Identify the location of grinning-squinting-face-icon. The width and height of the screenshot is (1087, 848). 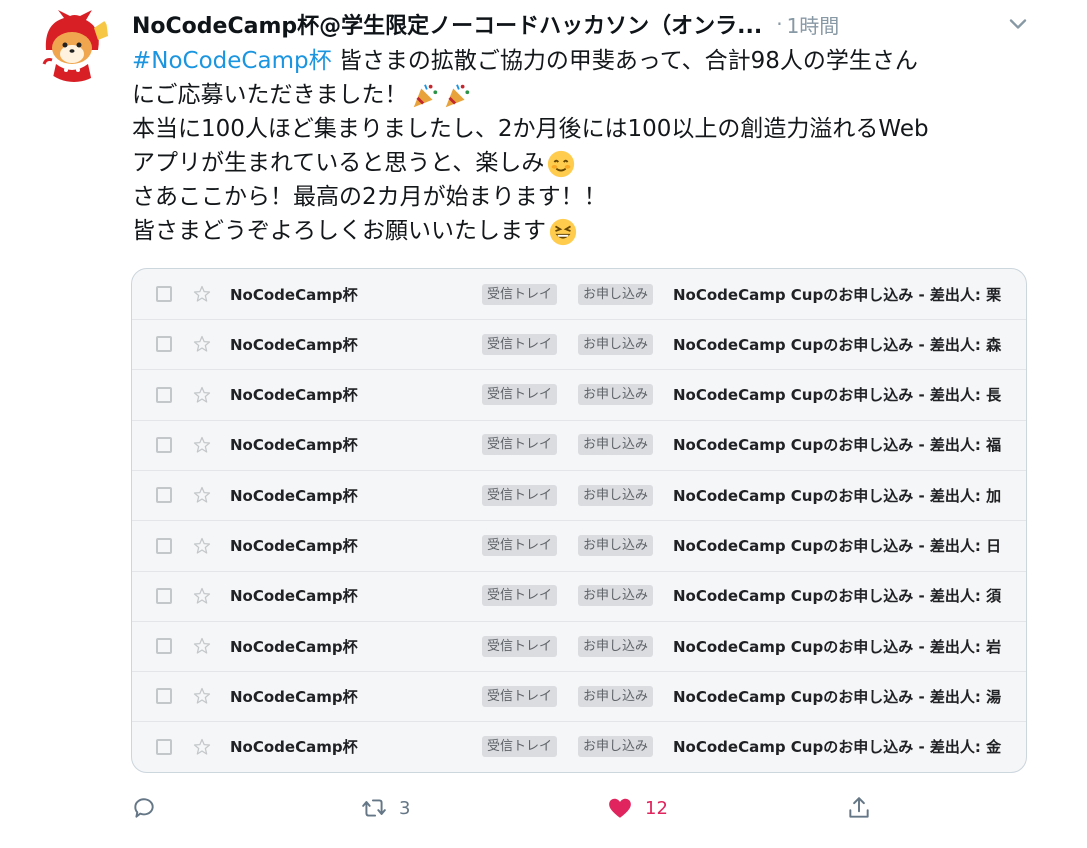
(563, 231).